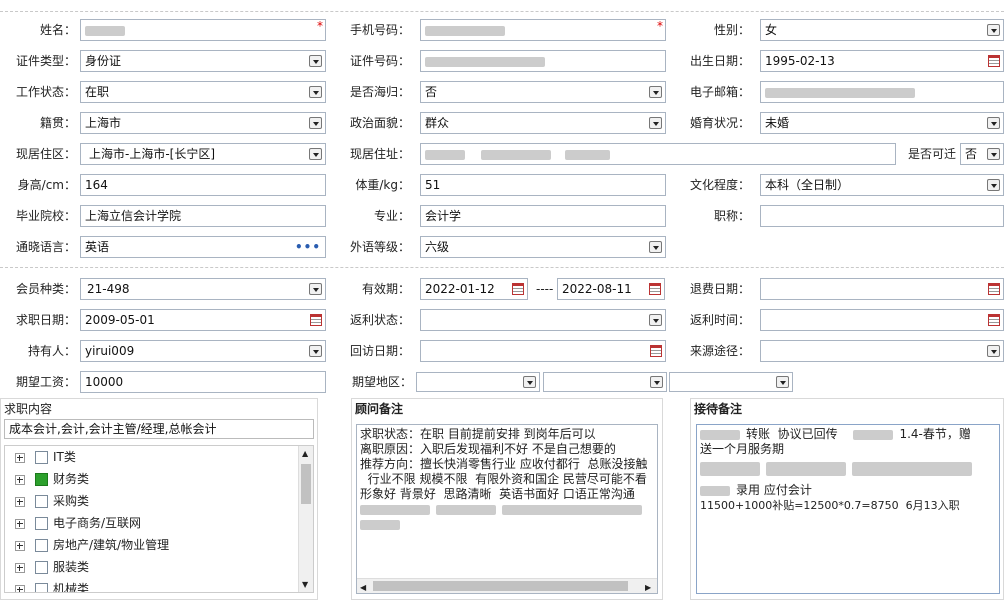  I want to click on holder-select: yirui009, so click(203, 351).